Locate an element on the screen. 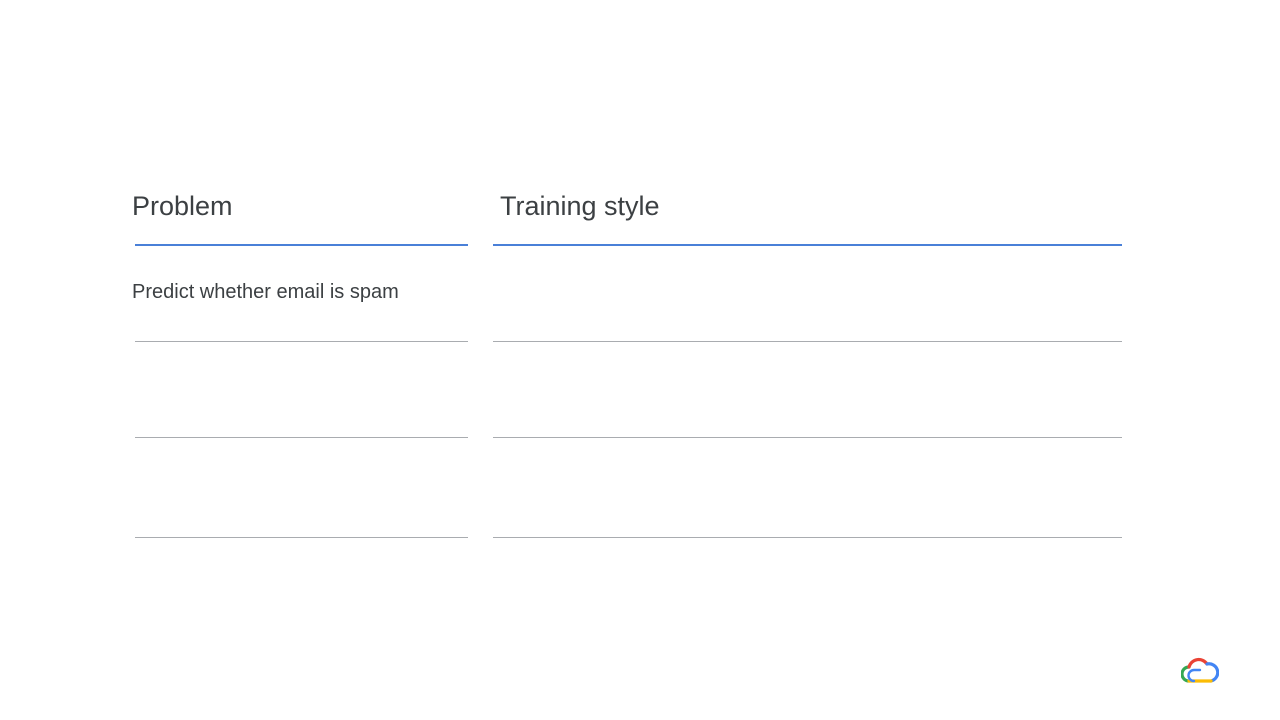 The width and height of the screenshot is (1280, 720). row-3-rule-training-style is located at coordinates (807, 537).